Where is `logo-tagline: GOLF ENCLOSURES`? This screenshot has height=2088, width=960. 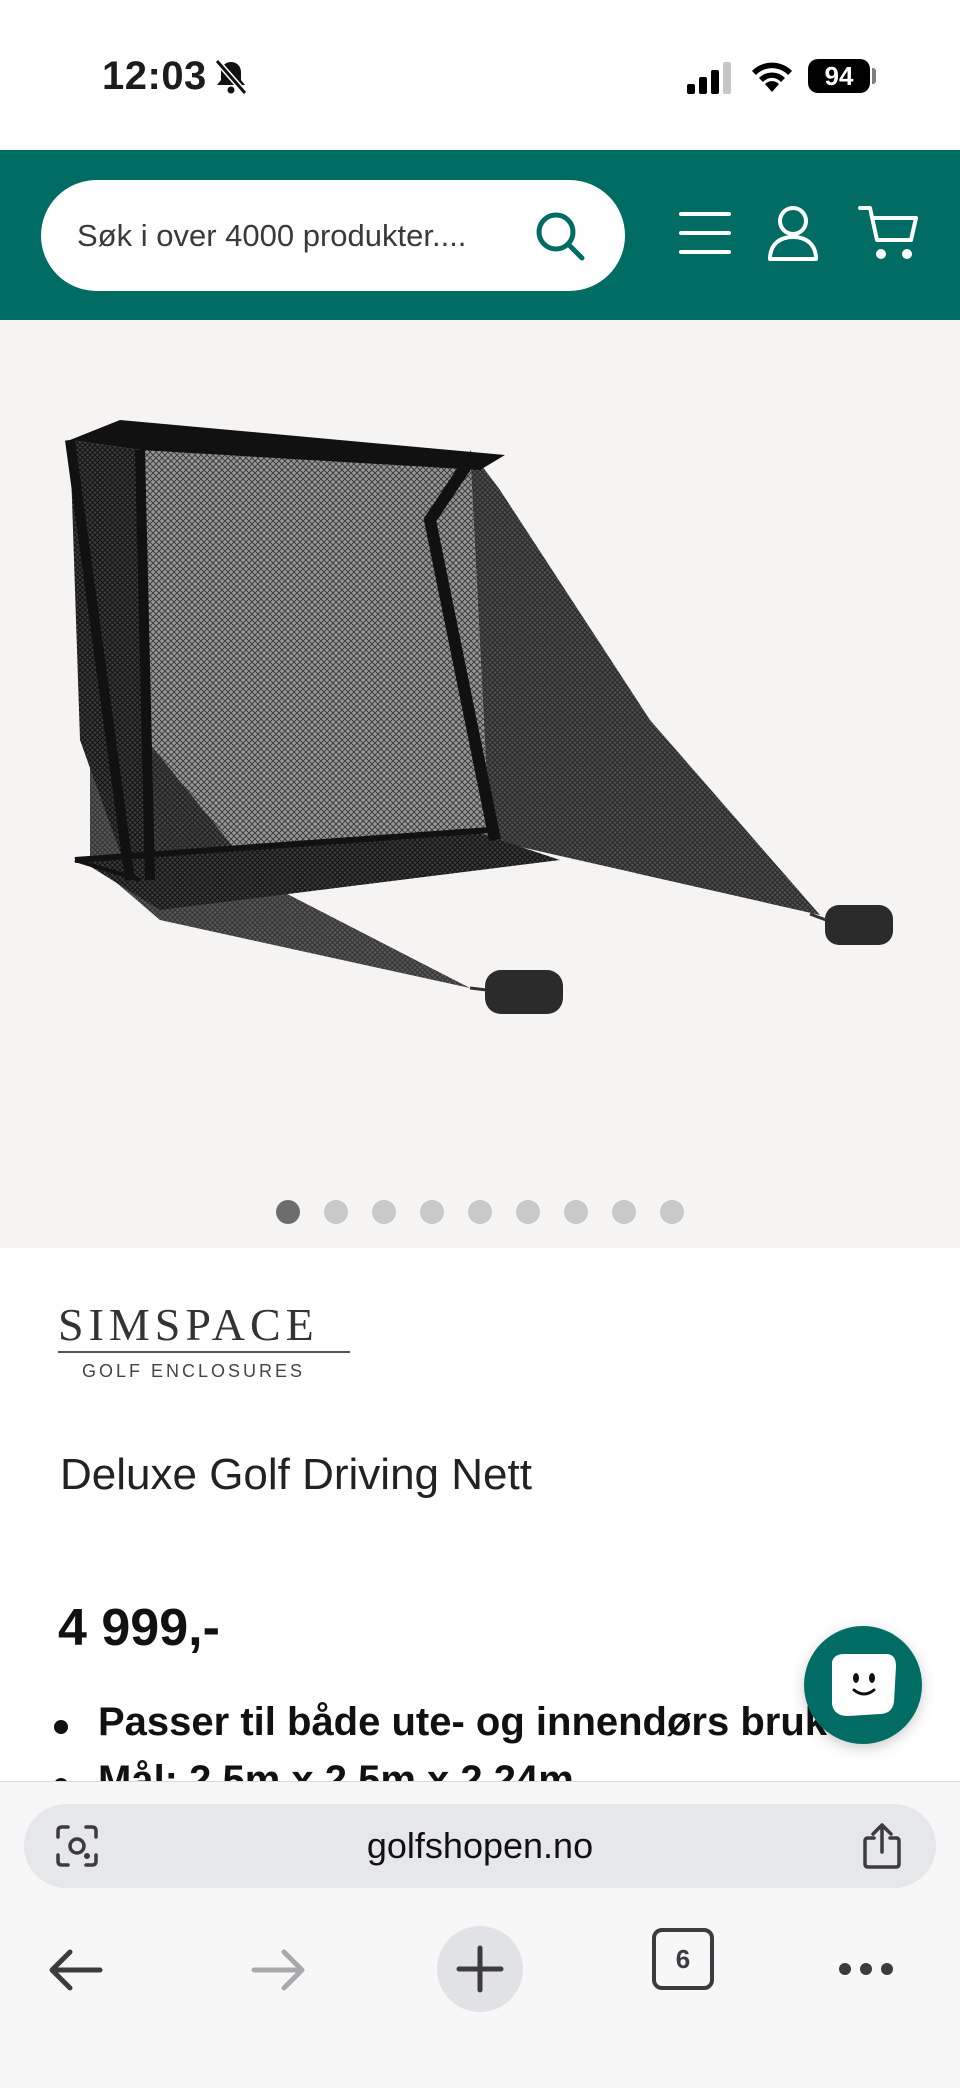 logo-tagline: GOLF ENCLOSURES is located at coordinates (193, 1371).